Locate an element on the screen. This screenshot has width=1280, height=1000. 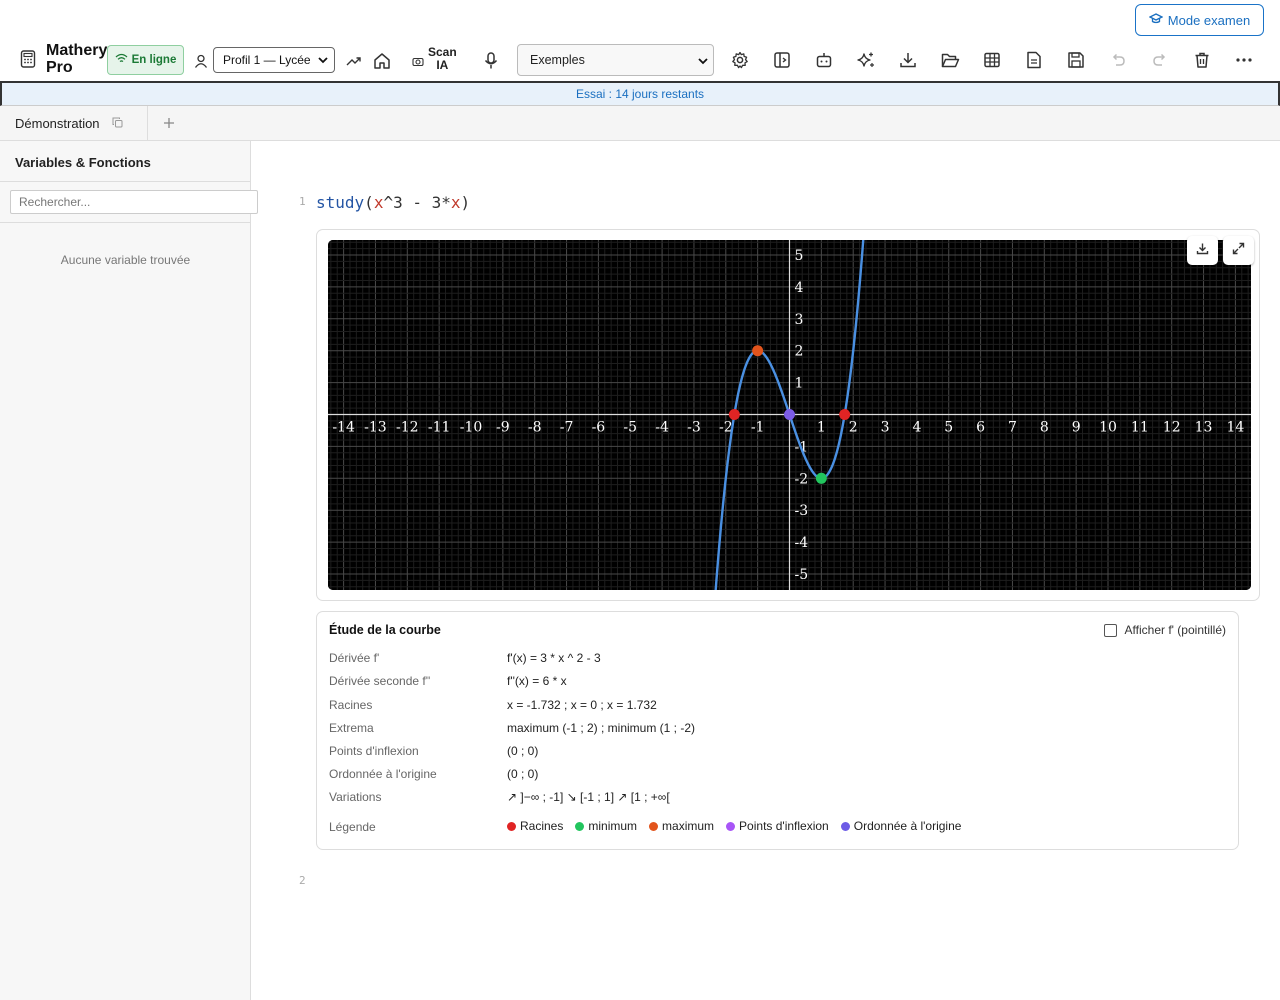
legend-item: Ordonnée à l'origine is located at coordinates (901, 826).